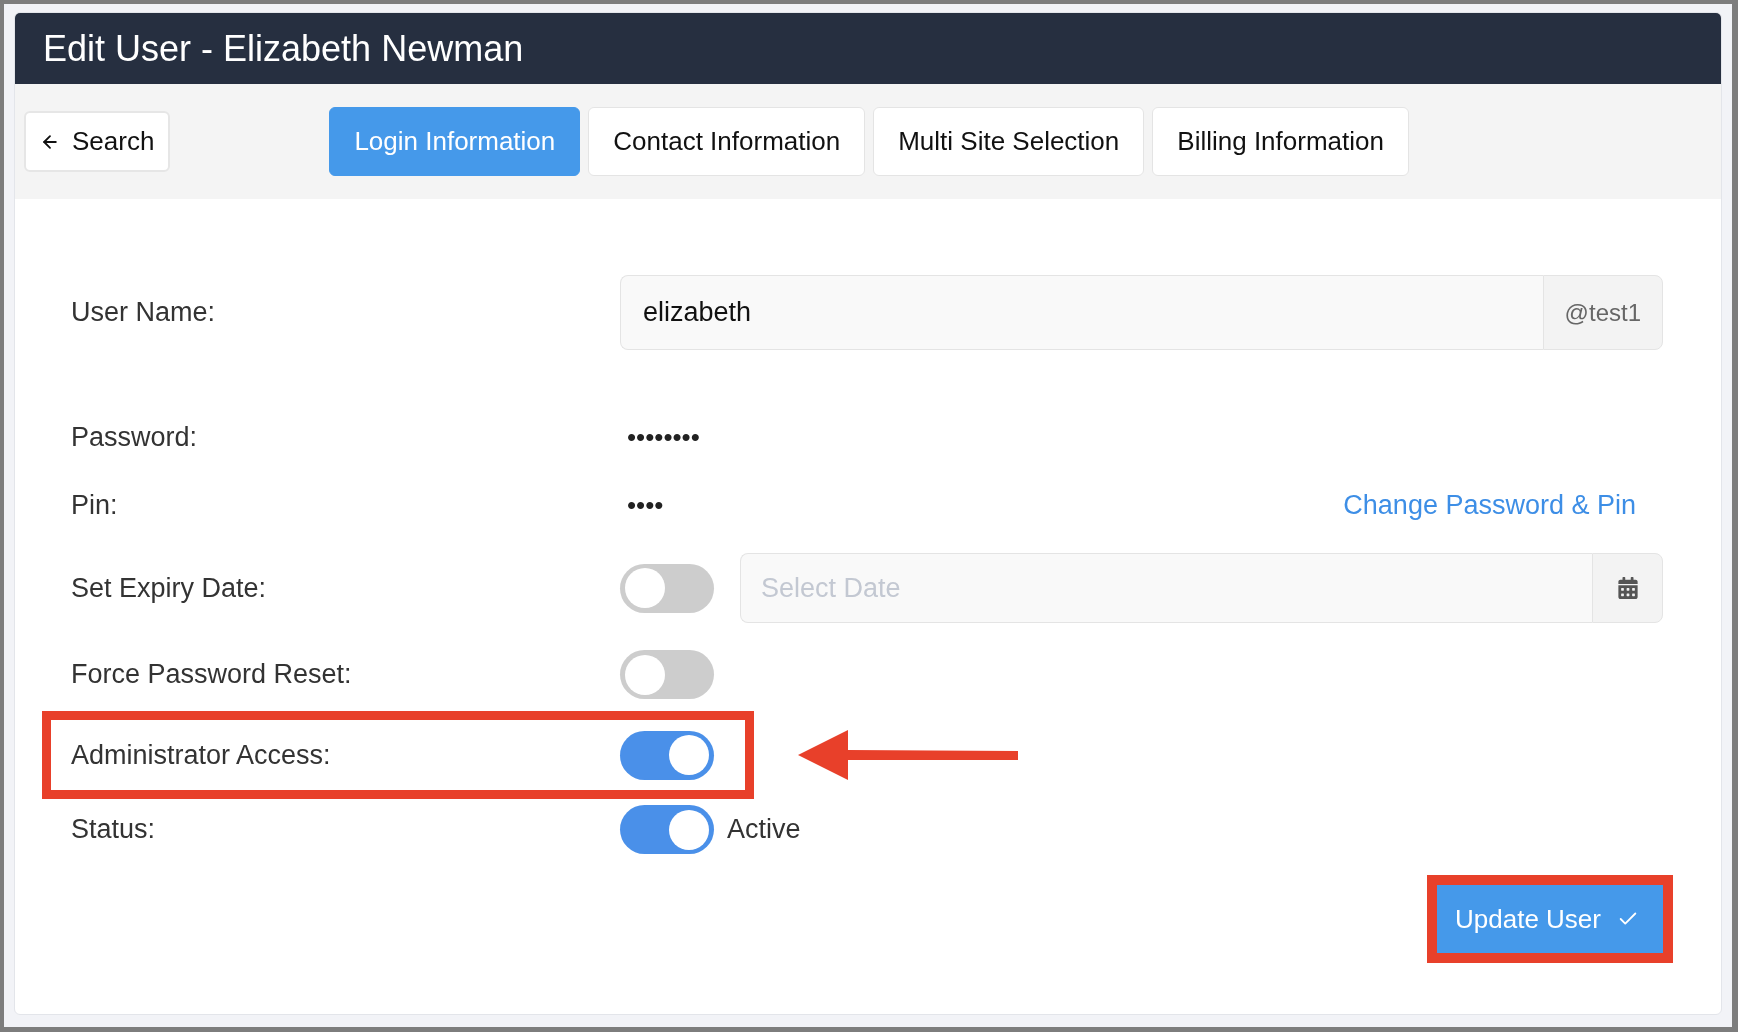  Describe the element at coordinates (645, 505) in the screenshot. I see `masked-value: ••••` at that location.